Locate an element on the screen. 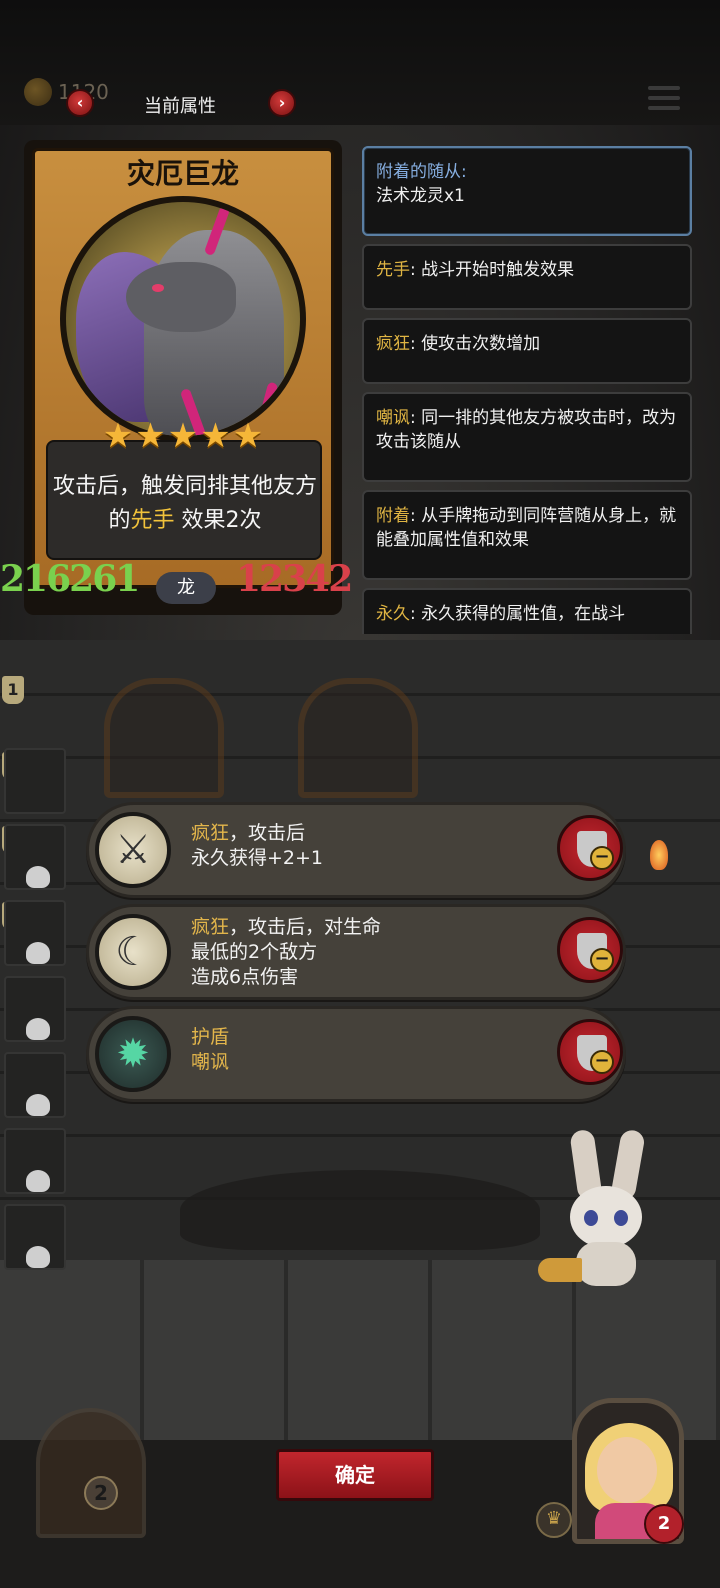 The image size is (720, 1588). keyword-title: 先手 is located at coordinates (393, 270).